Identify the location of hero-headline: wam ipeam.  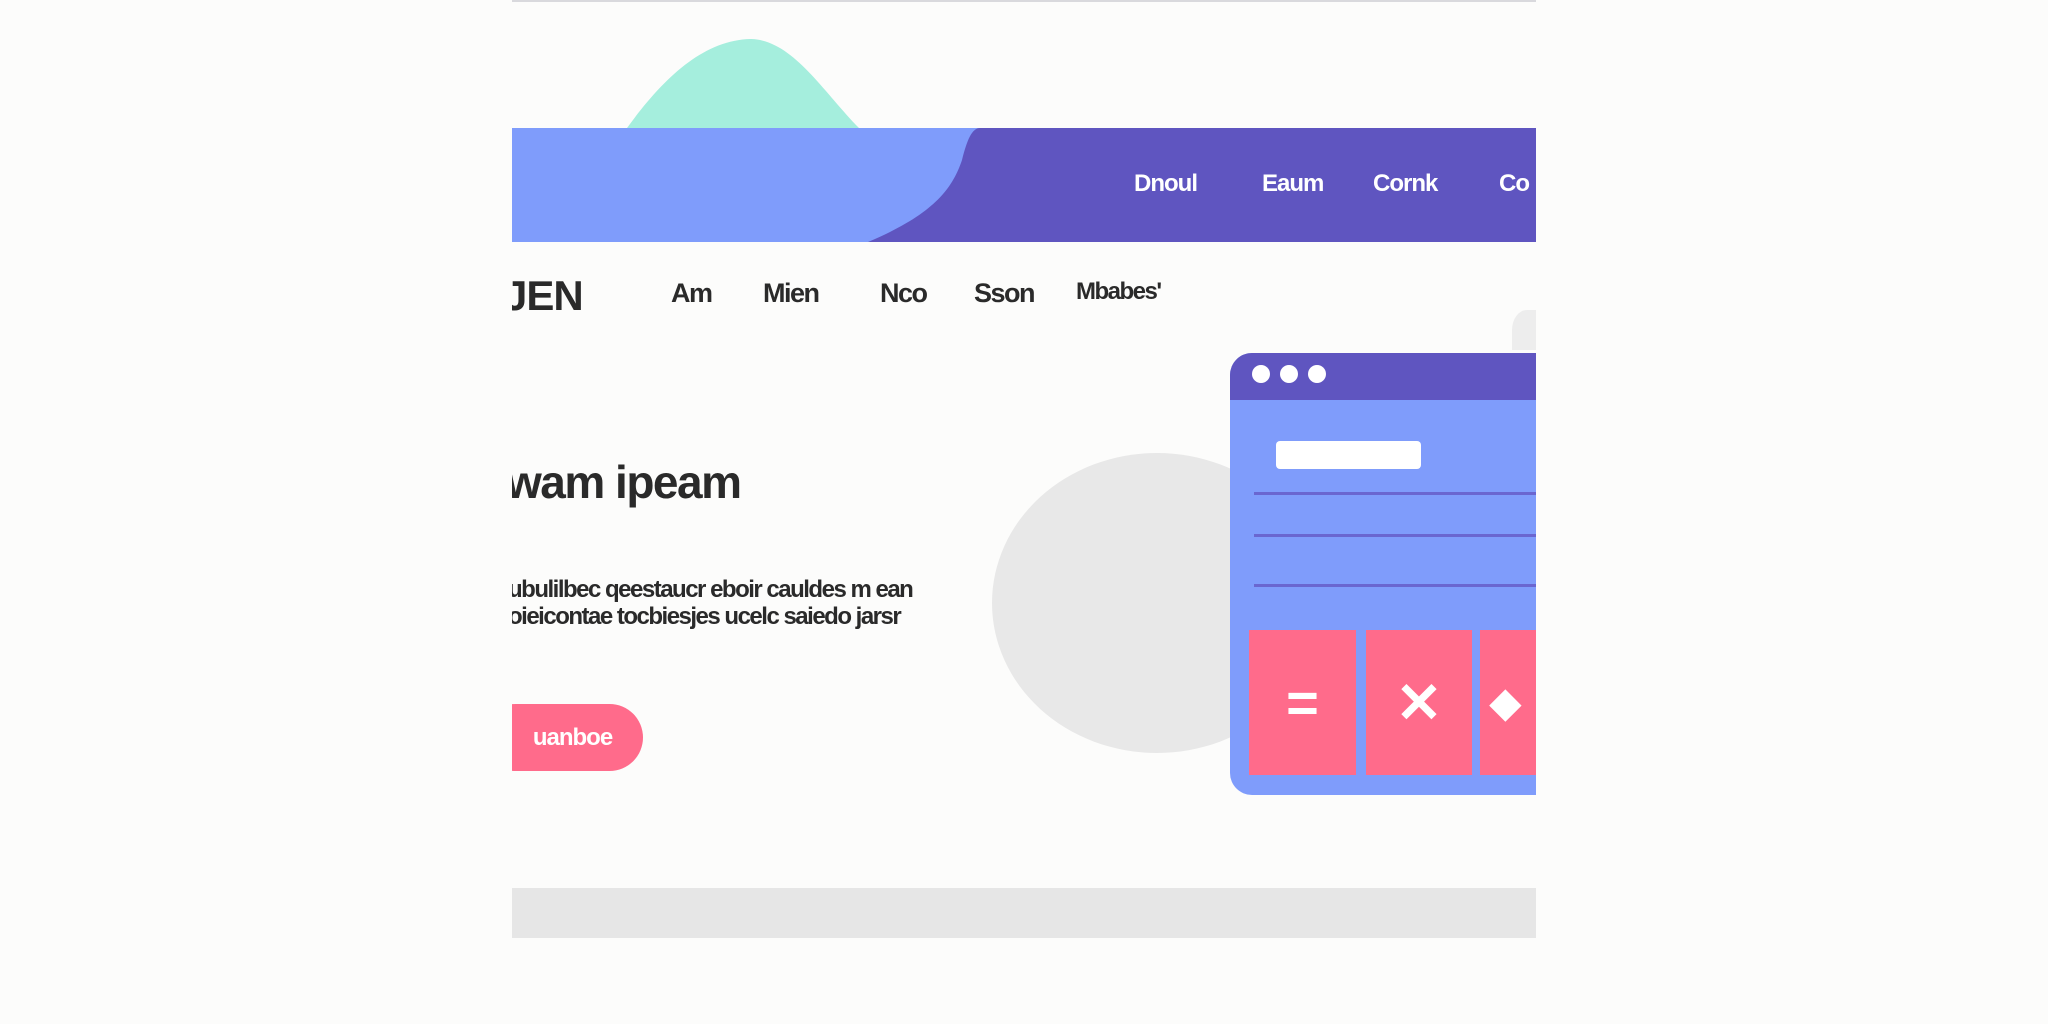
(627, 482).